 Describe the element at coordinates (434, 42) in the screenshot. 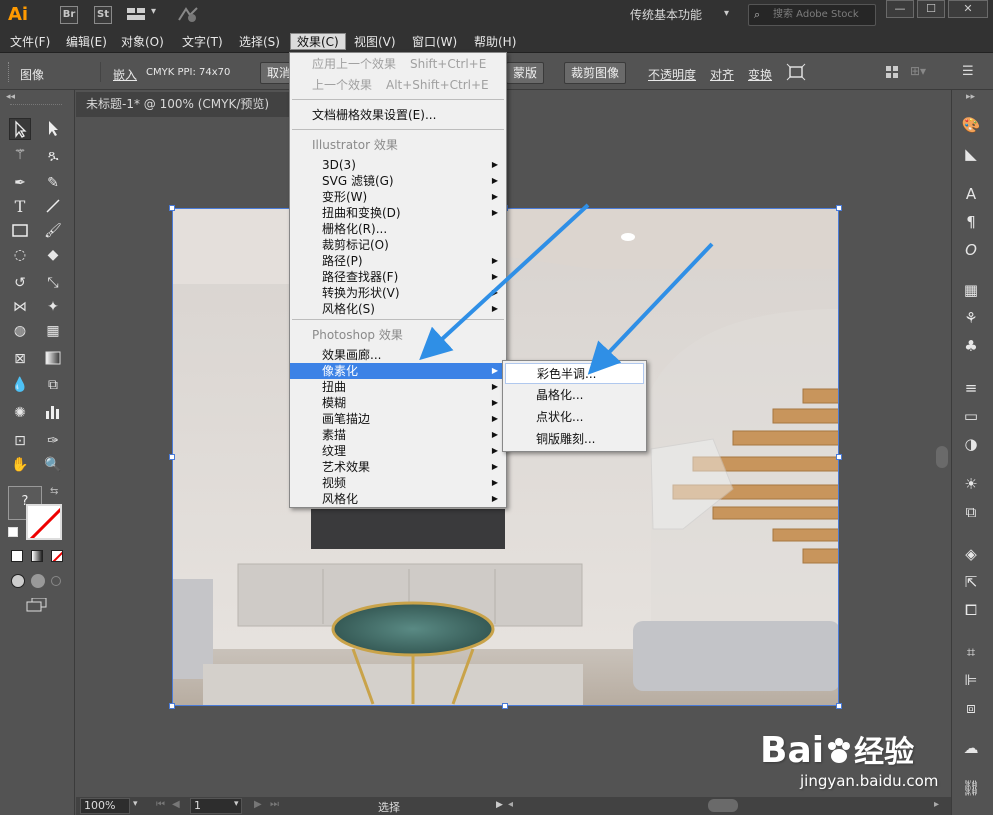

I see `menu-window: 窗口(W)` at that location.